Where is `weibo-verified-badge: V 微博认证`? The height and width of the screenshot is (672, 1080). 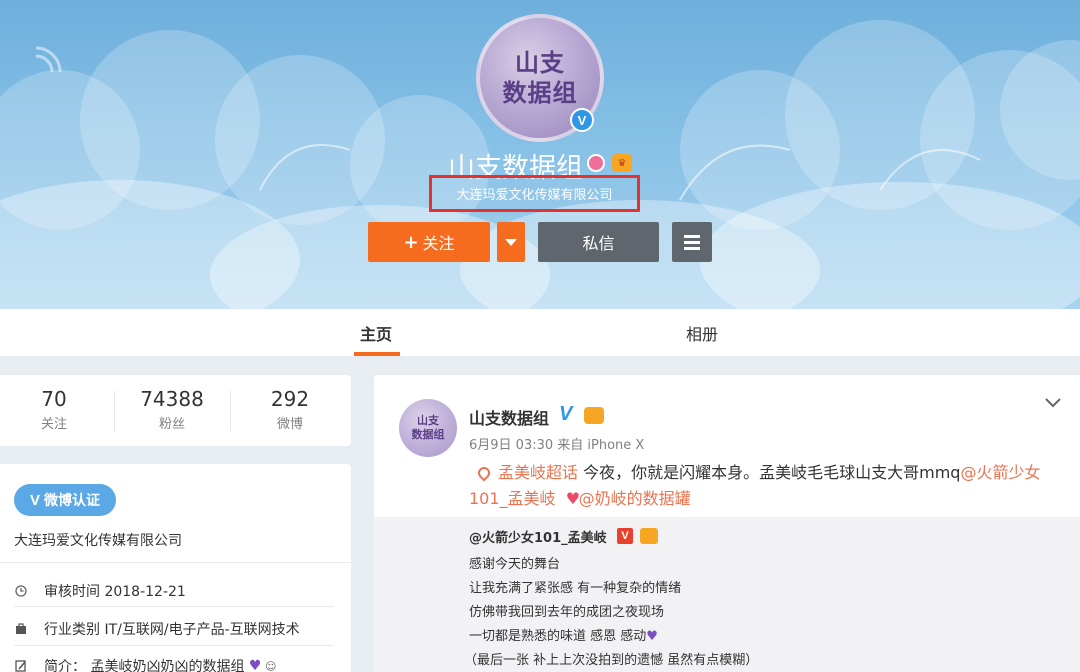 weibo-verified-badge: V 微博认证 is located at coordinates (65, 500).